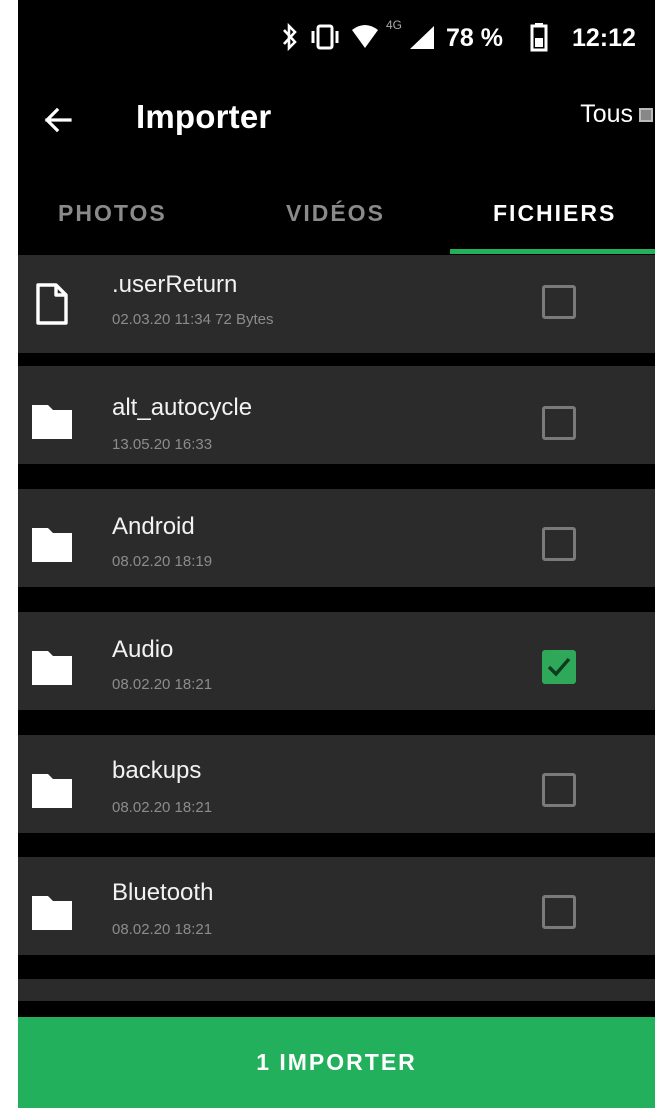  Describe the element at coordinates (336, 415) in the screenshot. I see `file-row-alt-autocycle: alt_autocycle 13.05.20 16:33` at that location.